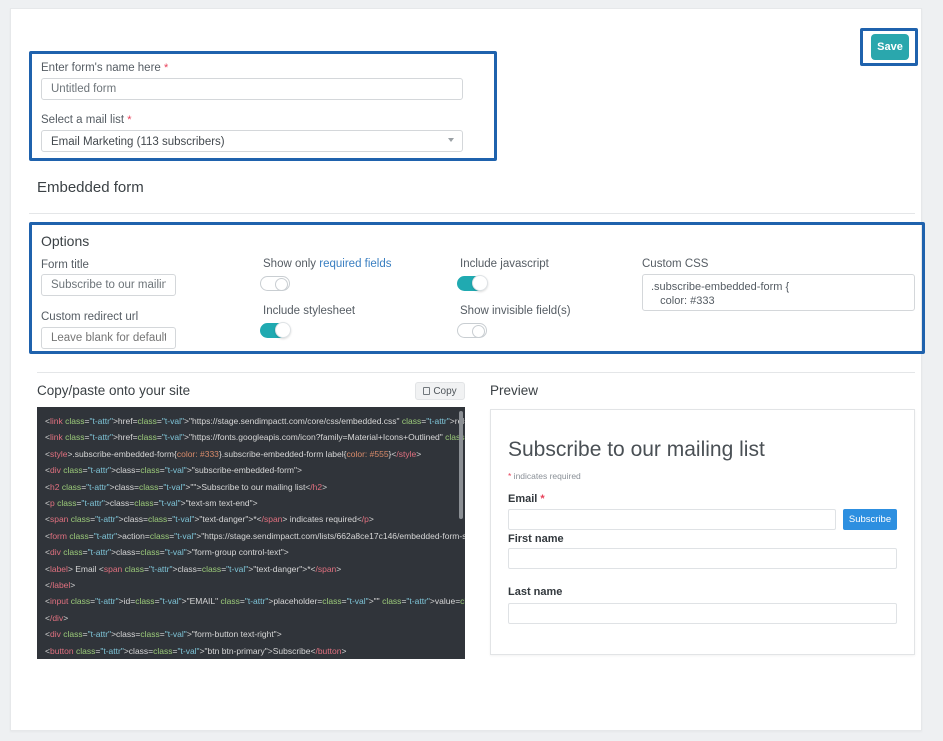 The image size is (943, 741). I want to click on preview-email-input, so click(672, 519).